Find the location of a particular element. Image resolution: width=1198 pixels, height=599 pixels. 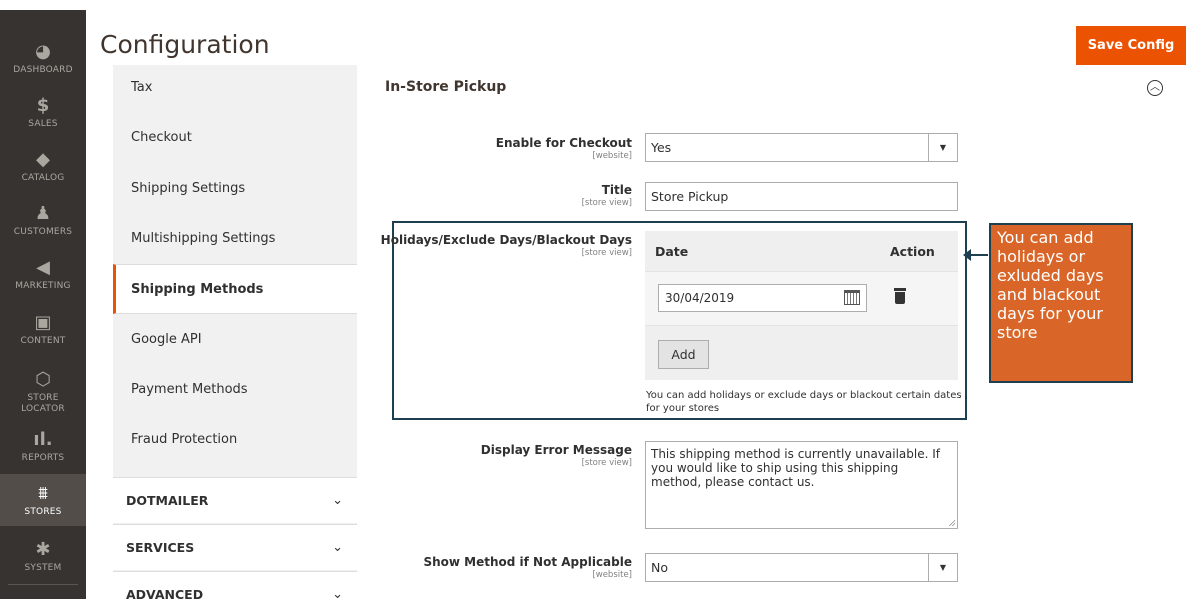

megaphone-icon: ◀ is located at coordinates (43, 267).